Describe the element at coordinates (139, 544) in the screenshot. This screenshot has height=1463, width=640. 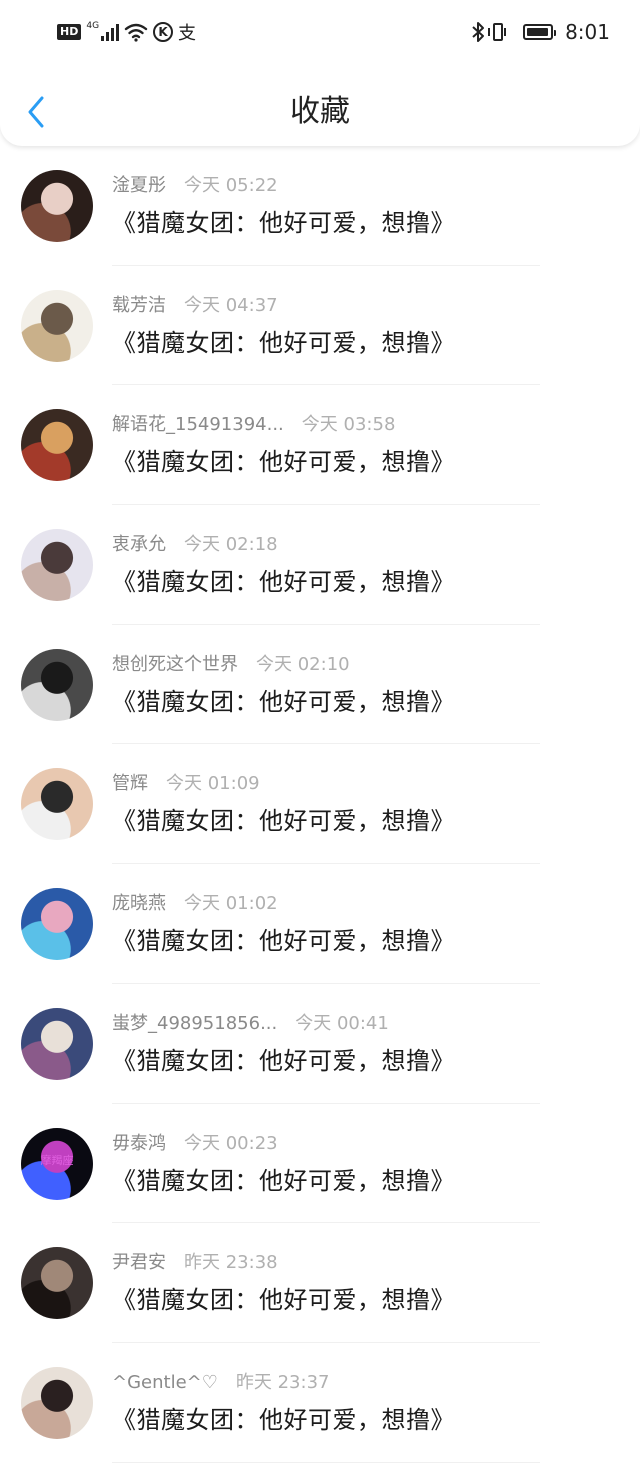
I see `username: 衷承允` at that location.